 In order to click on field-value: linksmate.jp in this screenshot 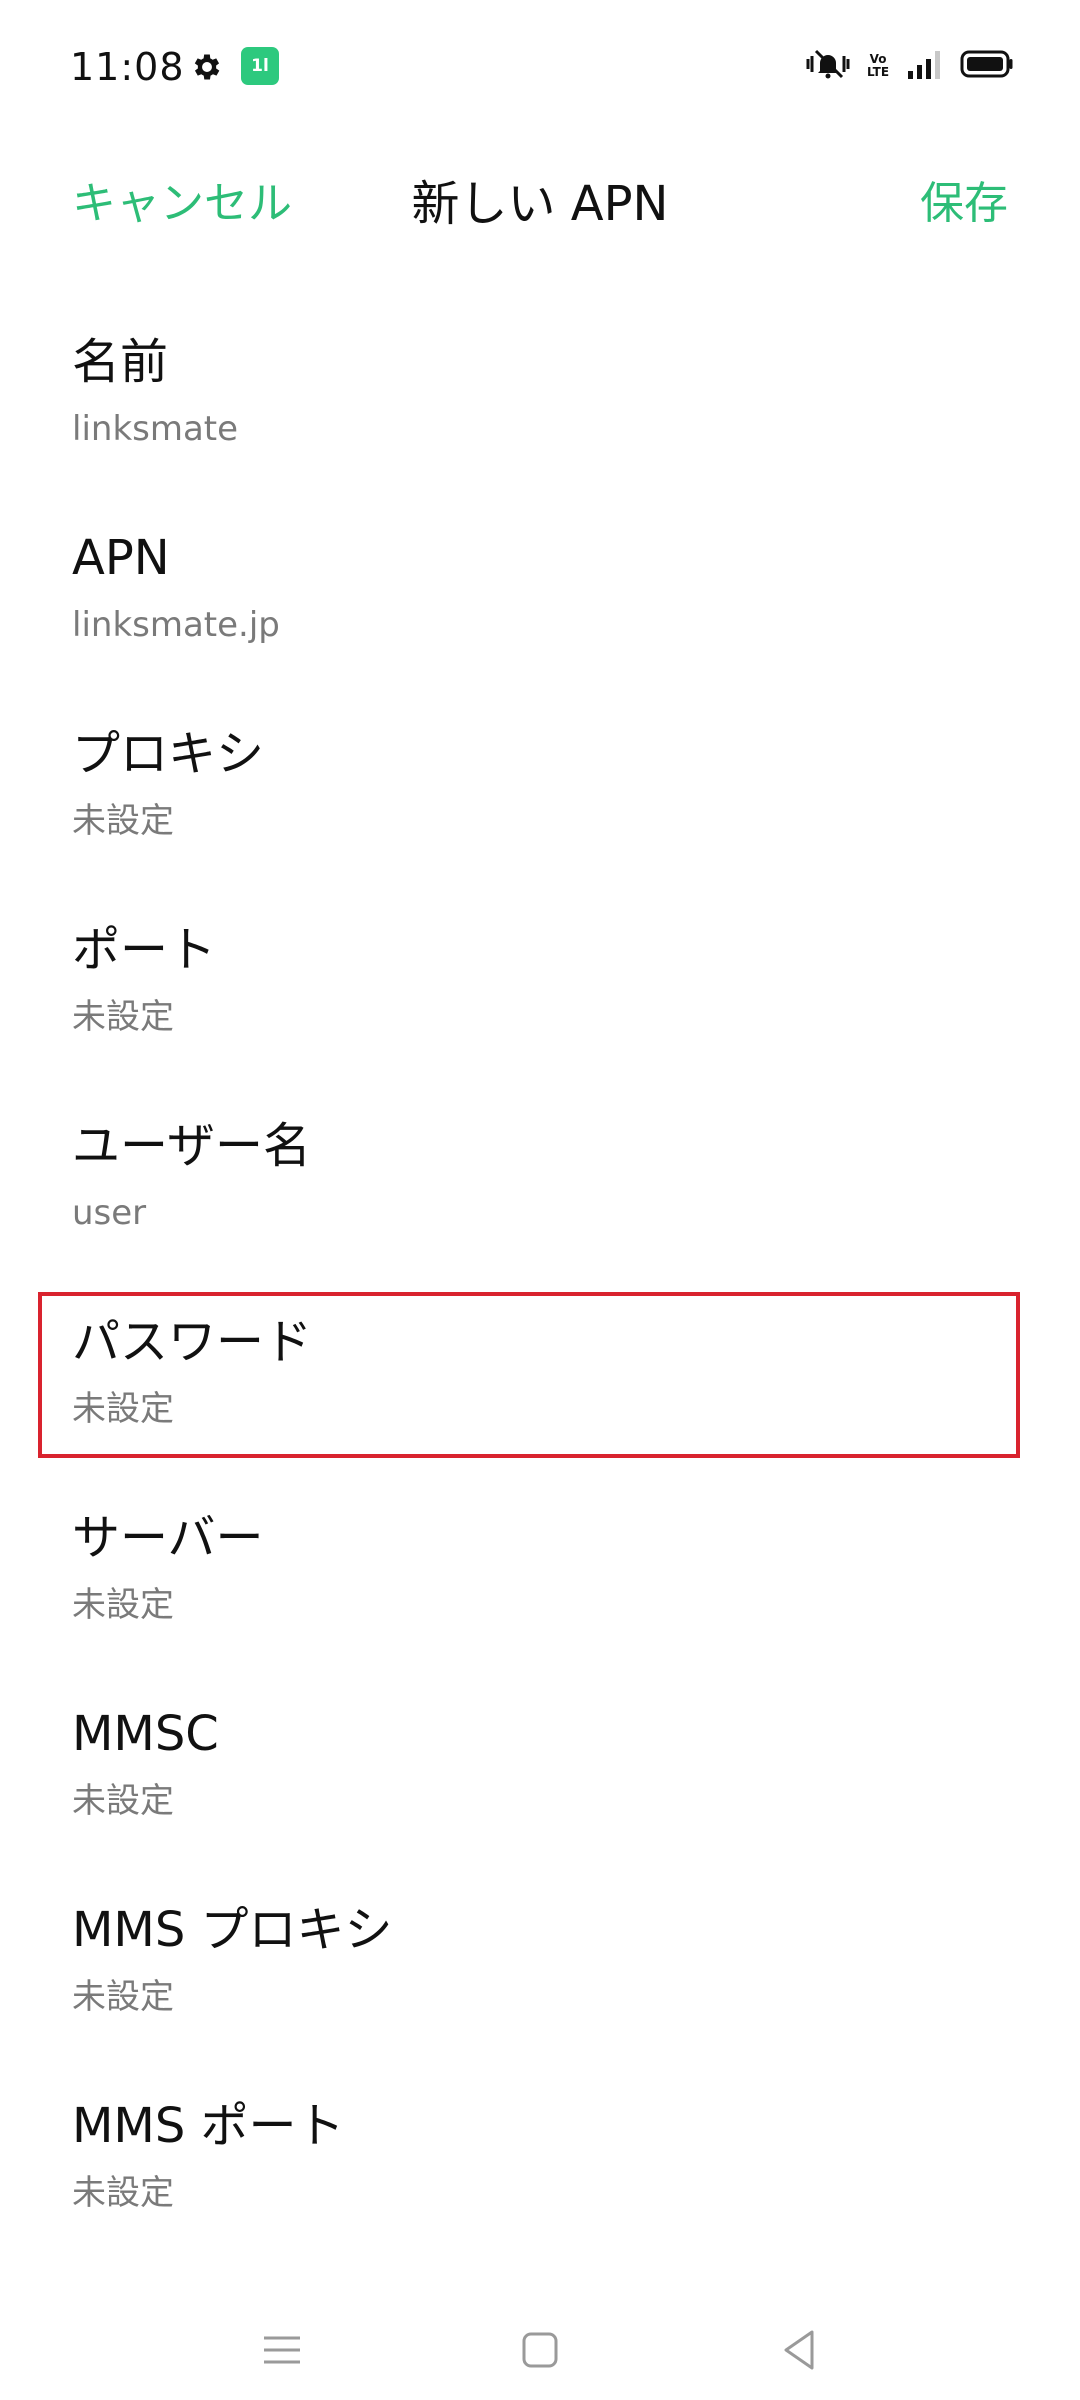, I will do `click(176, 625)`.